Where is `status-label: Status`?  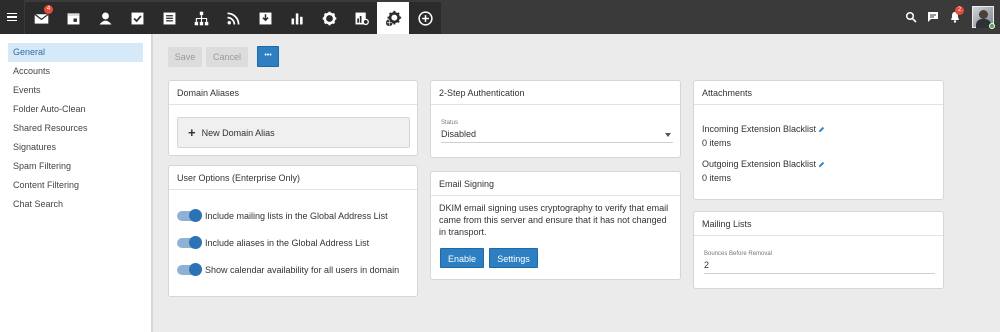 status-label: Status is located at coordinates (450, 123).